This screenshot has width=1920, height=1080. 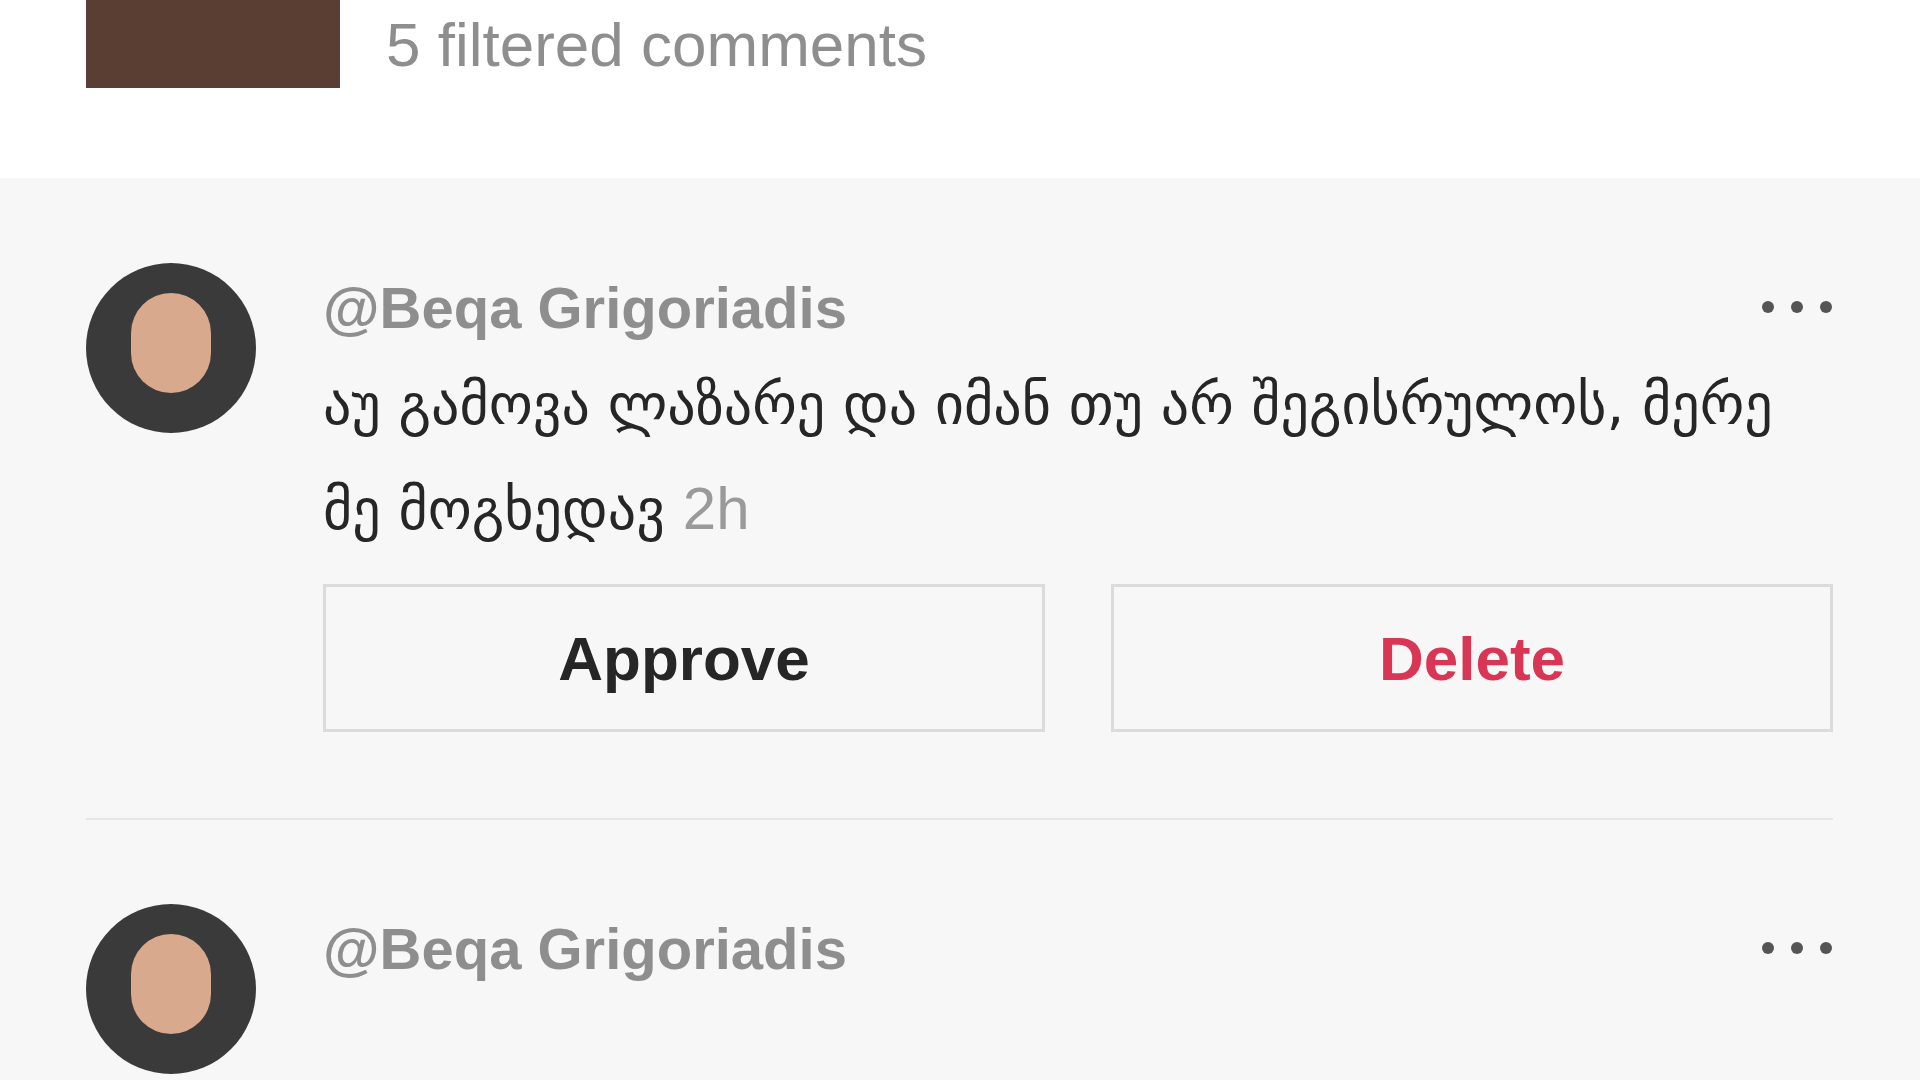 What do you see at coordinates (656, 45) in the screenshot?
I see `filtered-comments-count: 5 filtered comments` at bounding box center [656, 45].